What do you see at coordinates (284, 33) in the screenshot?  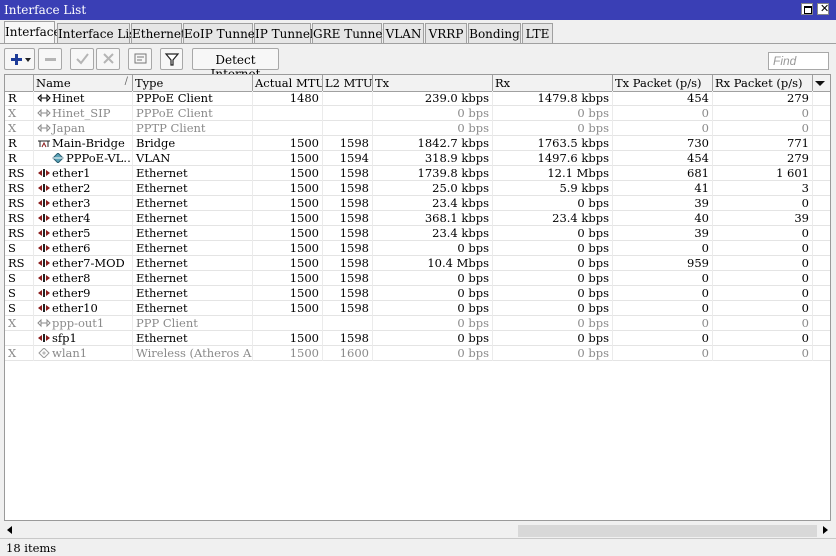 I see `tab-ip-tunnel: IP Tunnel` at bounding box center [284, 33].